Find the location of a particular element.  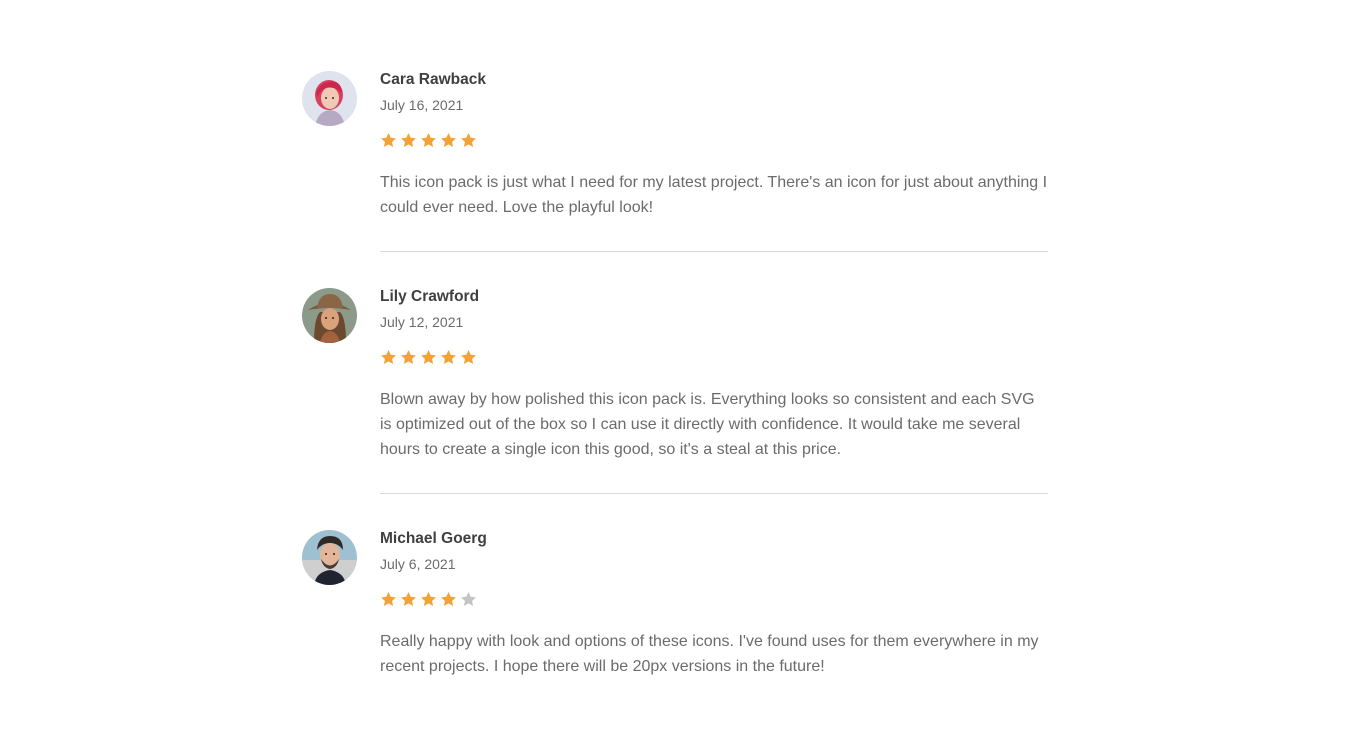

avatar-photo-man-icon is located at coordinates (329, 557).